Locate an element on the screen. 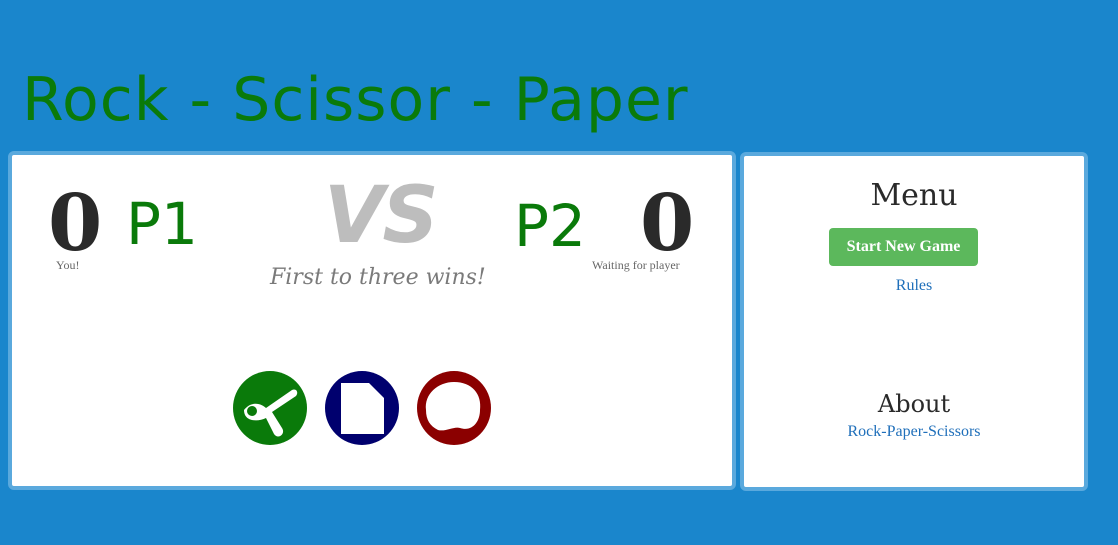  player2-score: 0 is located at coordinates (667, 223).